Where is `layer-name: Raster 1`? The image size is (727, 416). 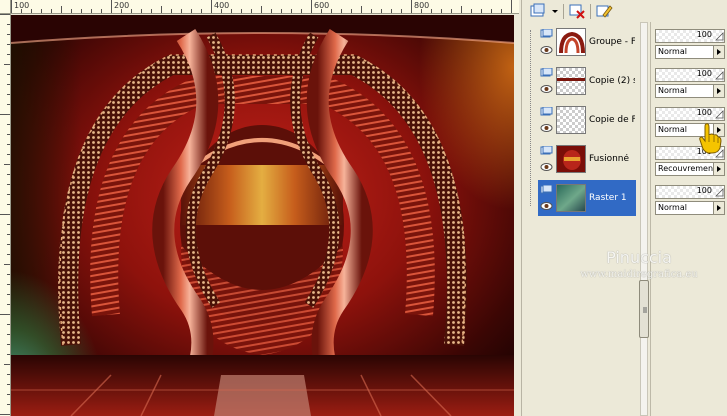 layer-name: Raster 1 is located at coordinates (608, 198).